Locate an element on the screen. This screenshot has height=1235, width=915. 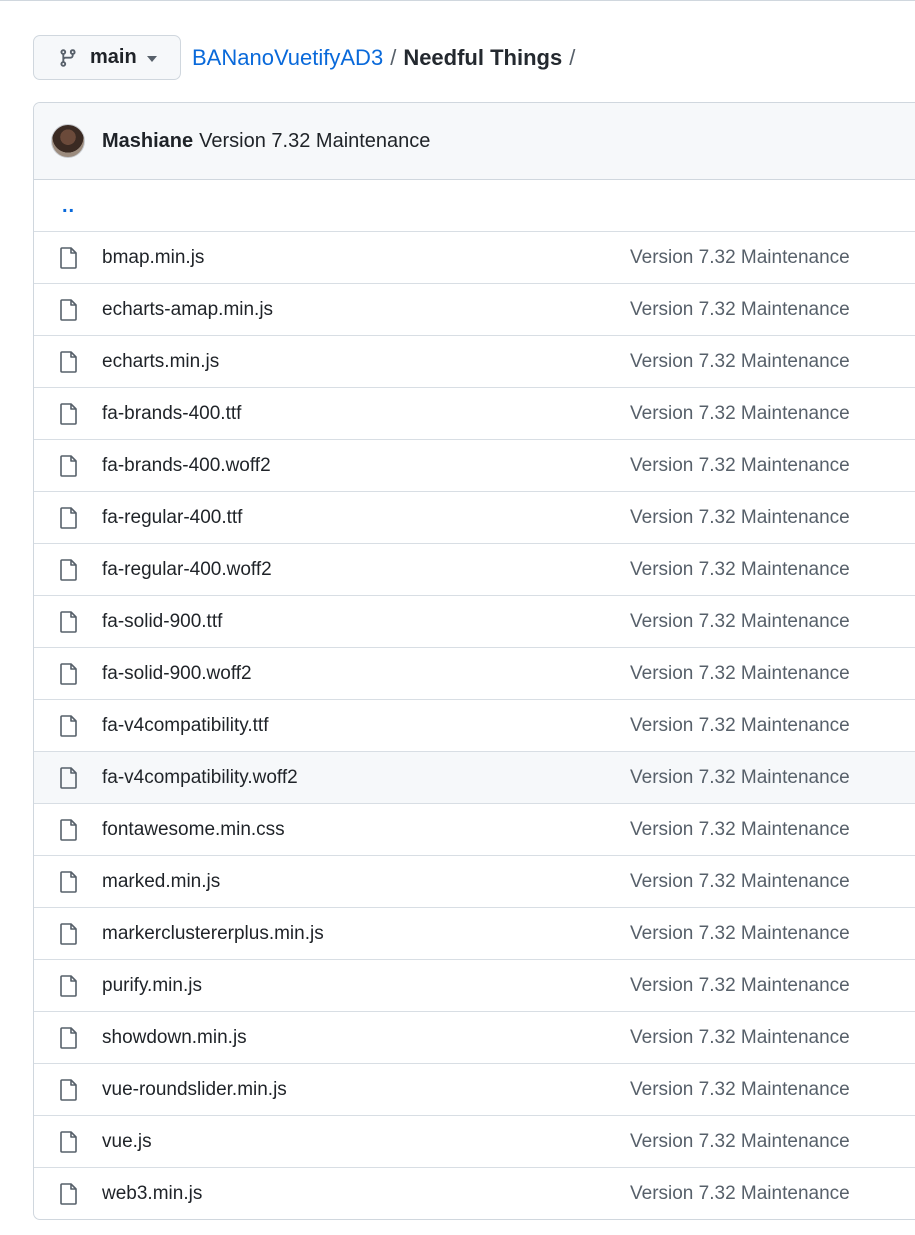
file-name-link: fa-brands-400.woff2 is located at coordinates (186, 466).